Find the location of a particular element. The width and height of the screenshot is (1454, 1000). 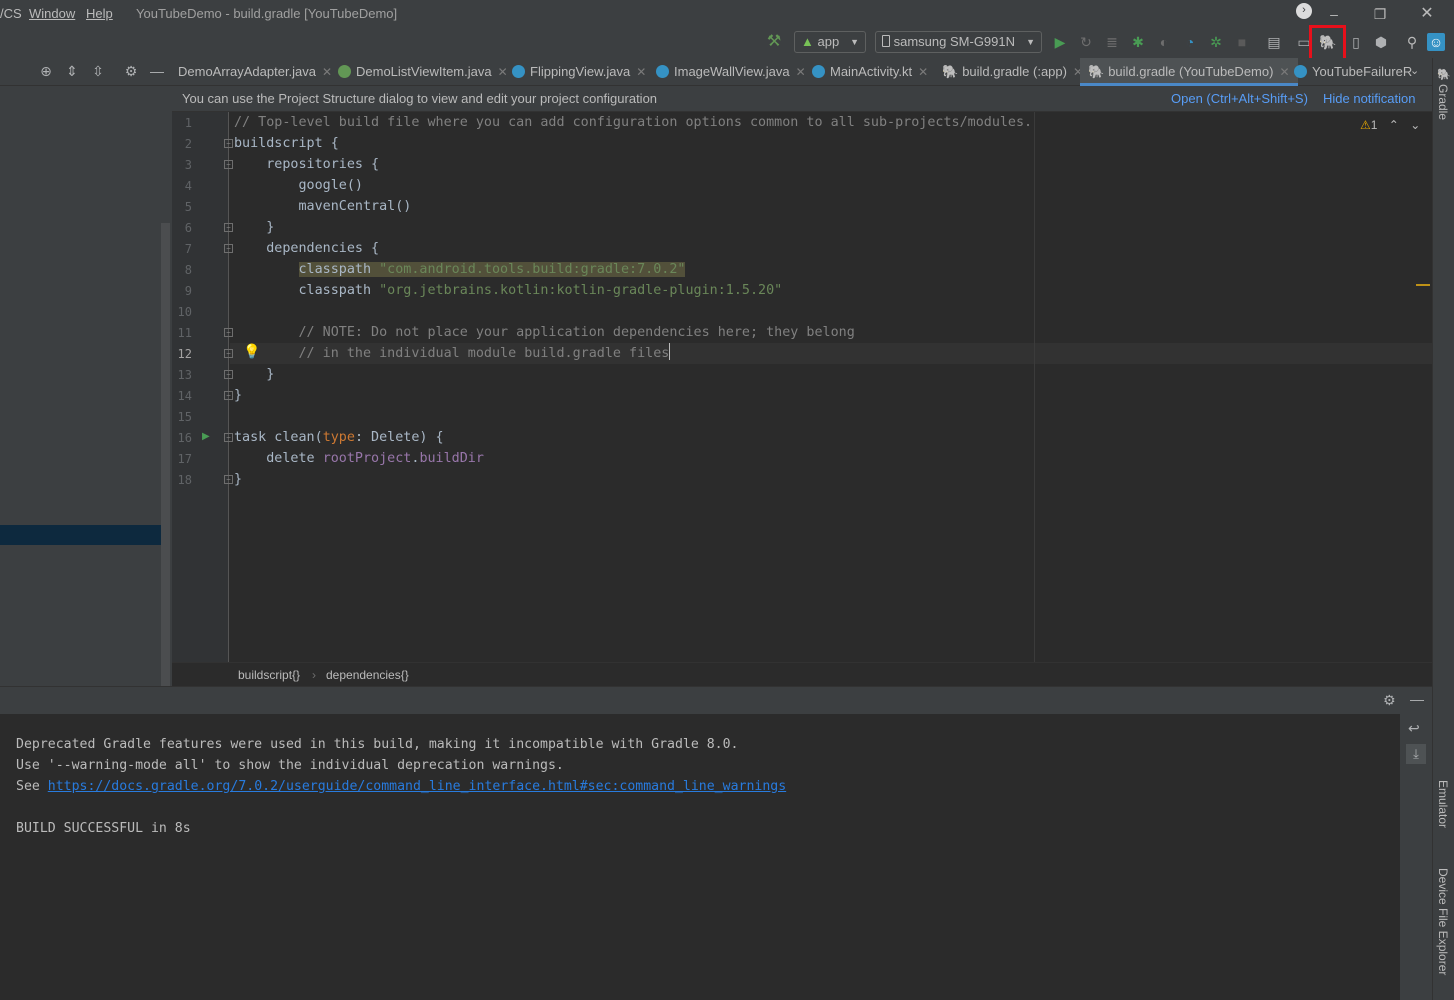

gradle-icon: 🐘 is located at coordinates (950, 71).